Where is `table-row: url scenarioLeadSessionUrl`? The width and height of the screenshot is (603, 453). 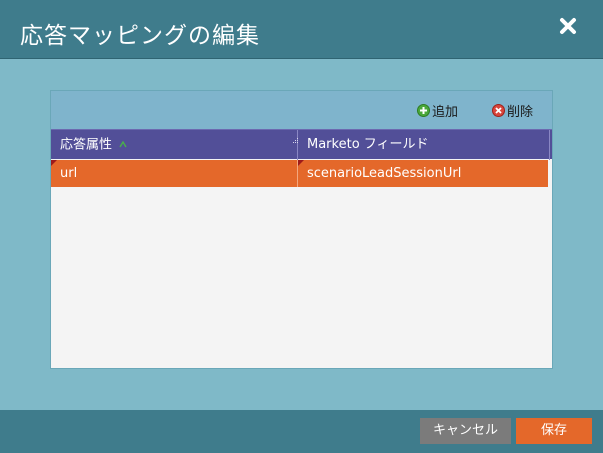
table-row: url scenarioLeadSessionUrl is located at coordinates (299, 173).